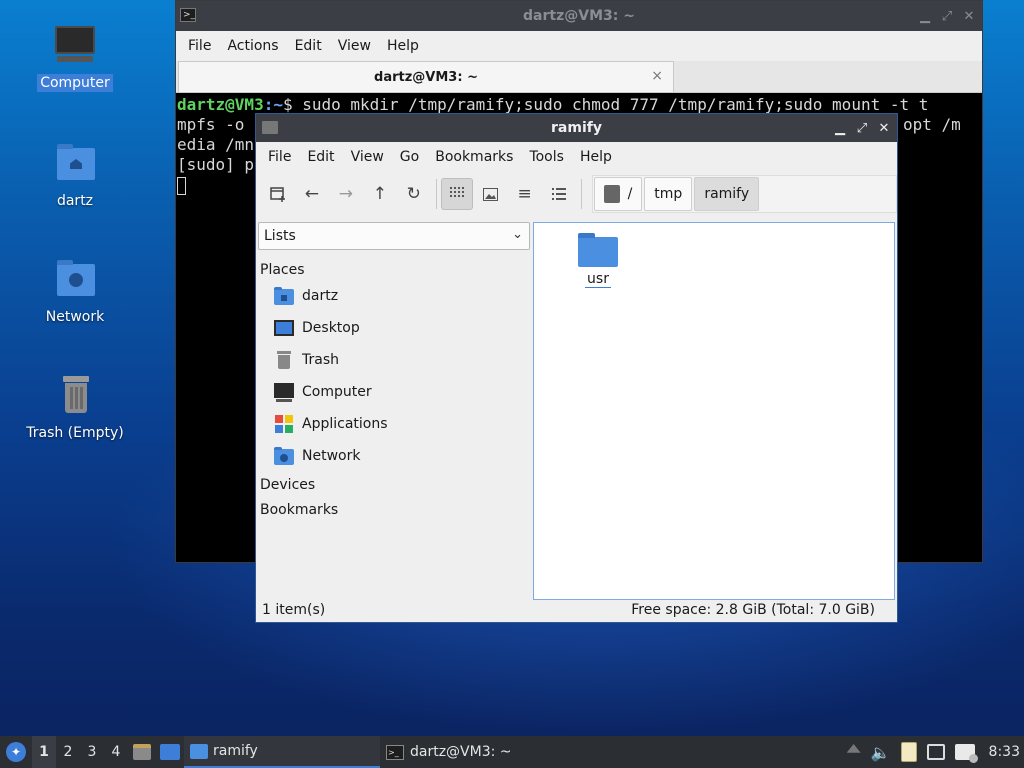 This screenshot has width=1024, height=768. What do you see at coordinates (598, 279) in the screenshot?
I see `file-name: usr` at bounding box center [598, 279].